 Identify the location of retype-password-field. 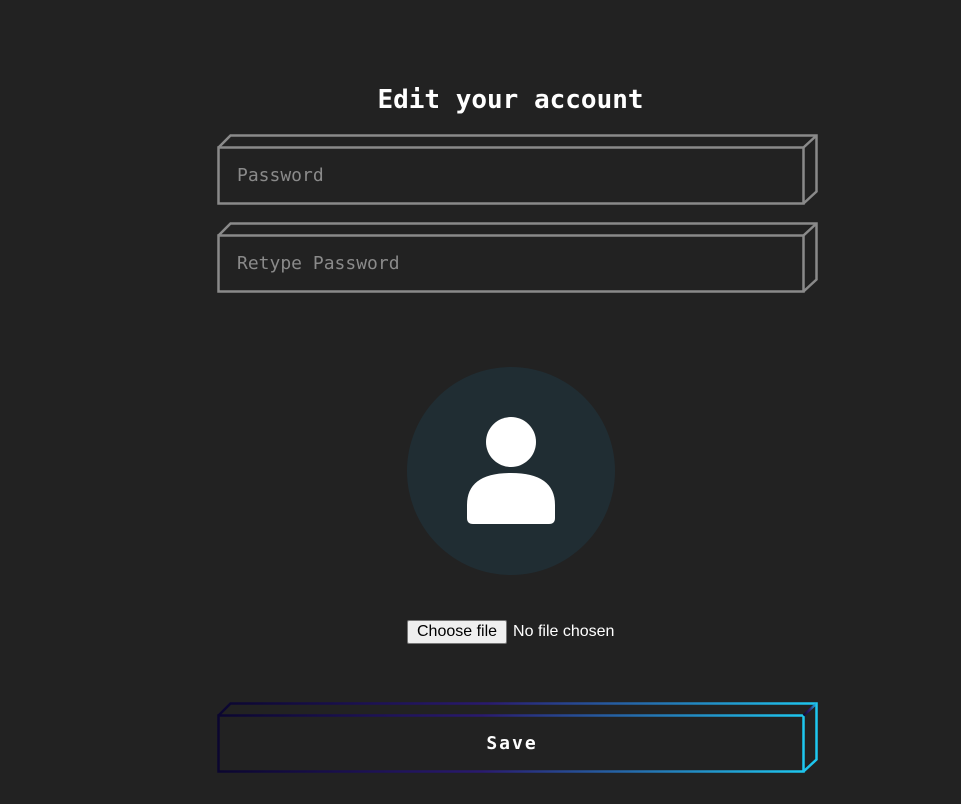
(518, 258).